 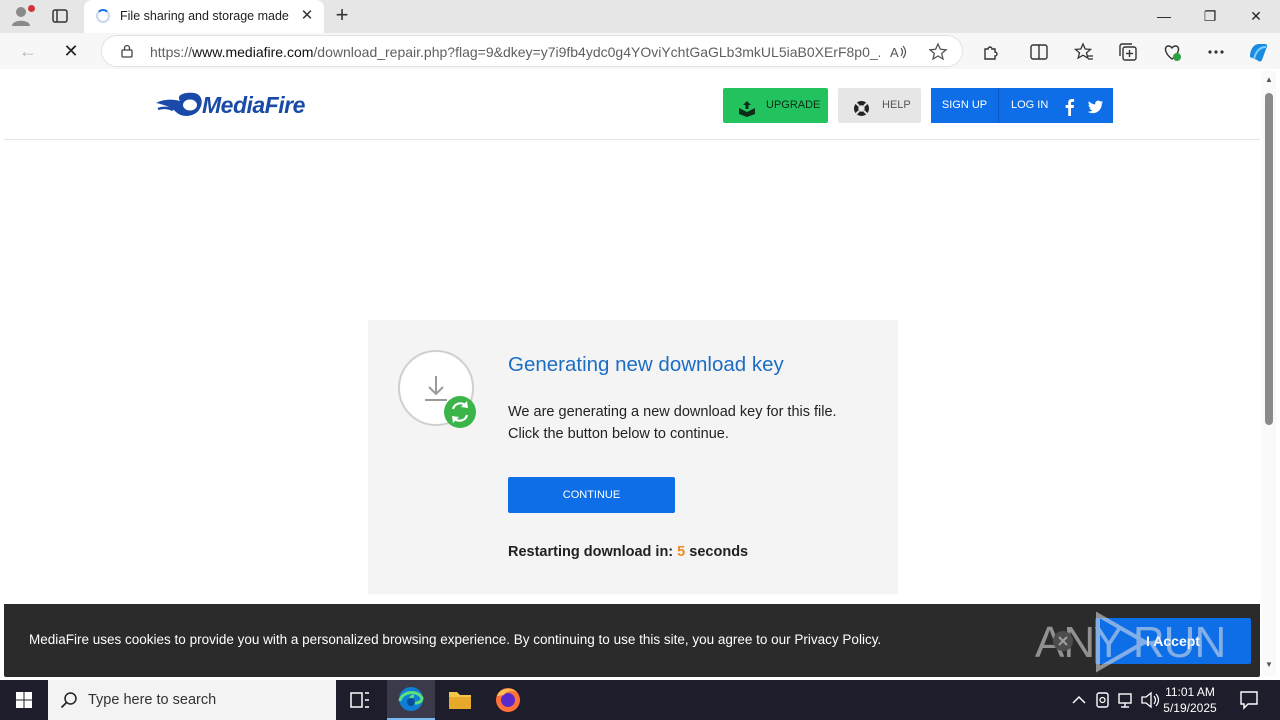 I want to click on collections-icon, so click(x=1128, y=52).